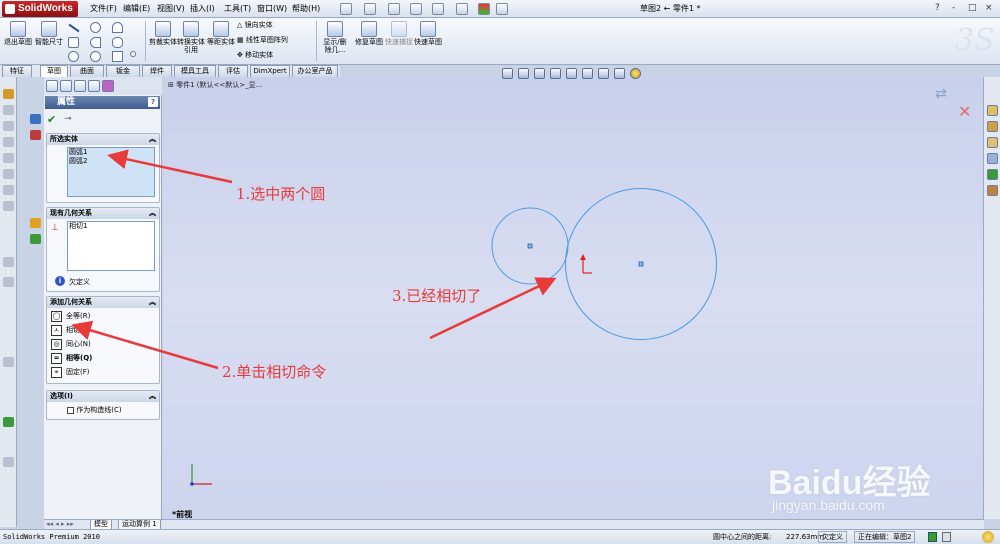 This screenshot has height=544, width=1000. I want to click on rebuild-status-icon, so click(932, 537).